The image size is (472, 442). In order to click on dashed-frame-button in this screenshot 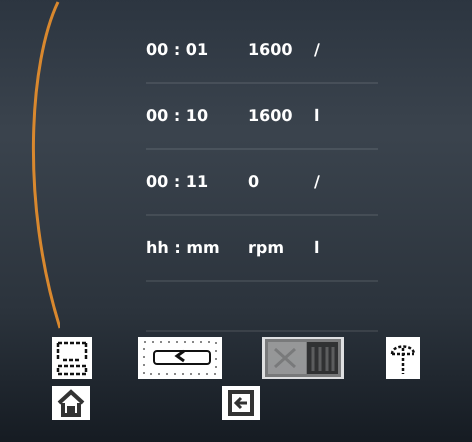, I will do `click(72, 358)`.